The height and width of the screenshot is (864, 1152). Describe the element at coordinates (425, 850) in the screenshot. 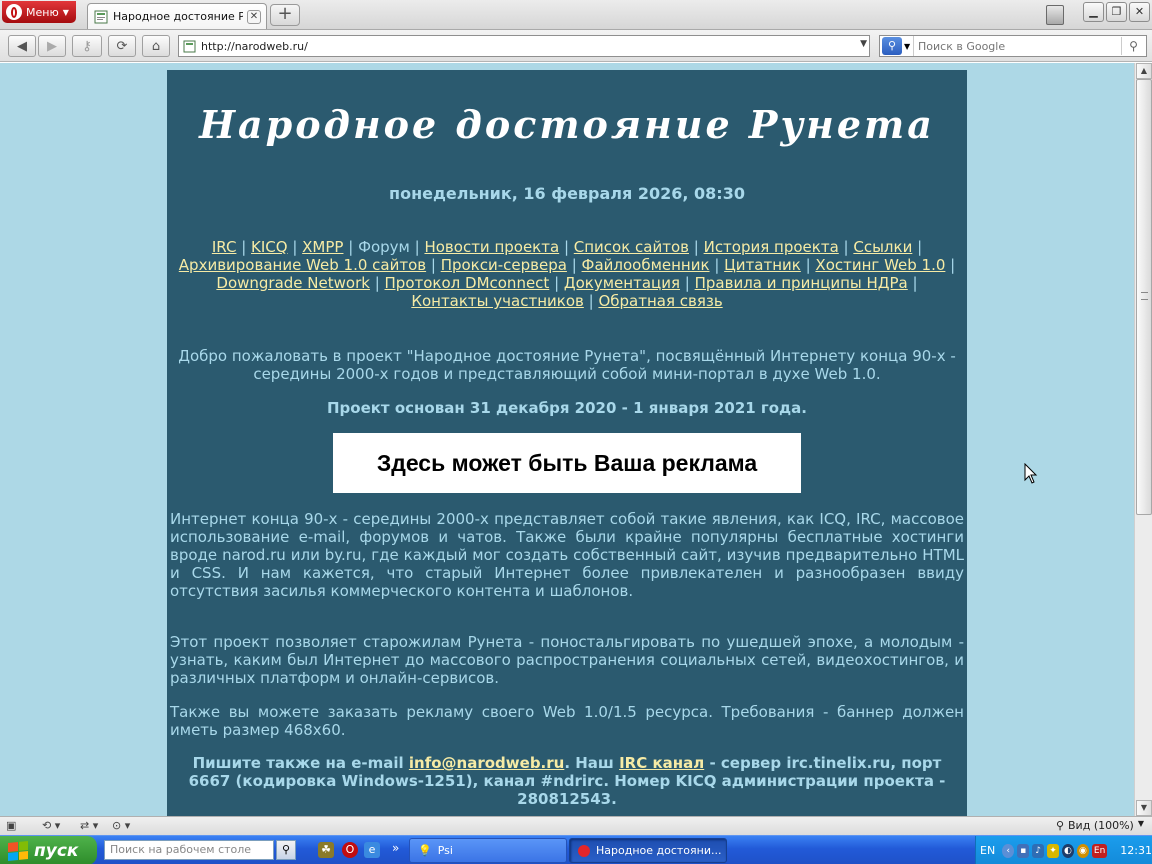

I see `lightbulb-icon: 💡` at that location.